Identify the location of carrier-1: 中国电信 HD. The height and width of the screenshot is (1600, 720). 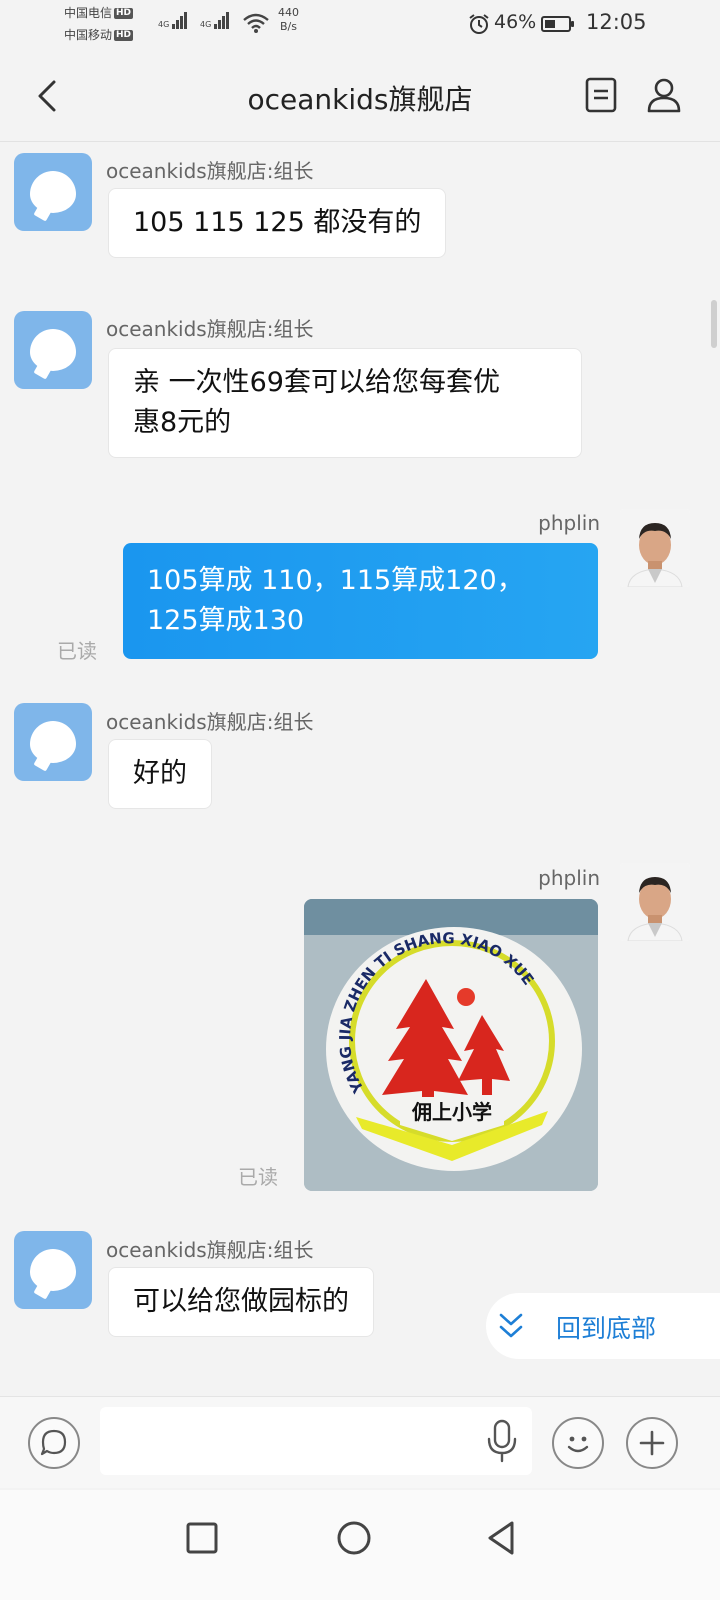
(99, 13).